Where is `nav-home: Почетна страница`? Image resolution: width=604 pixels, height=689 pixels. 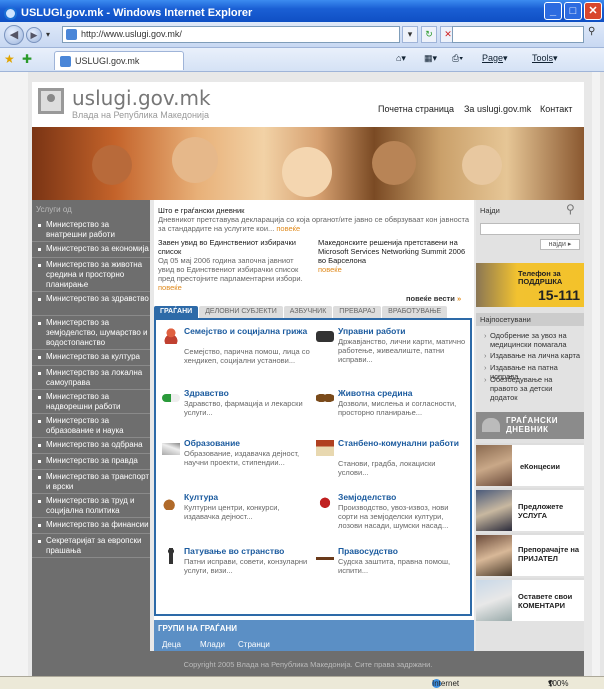 nav-home: Почетна страница is located at coordinates (416, 109).